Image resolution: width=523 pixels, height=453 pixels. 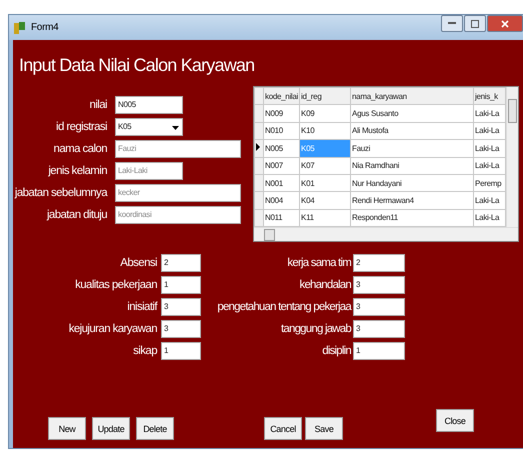 What do you see at coordinates (178, 149) in the screenshot?
I see `input-field: Fauzi` at bounding box center [178, 149].